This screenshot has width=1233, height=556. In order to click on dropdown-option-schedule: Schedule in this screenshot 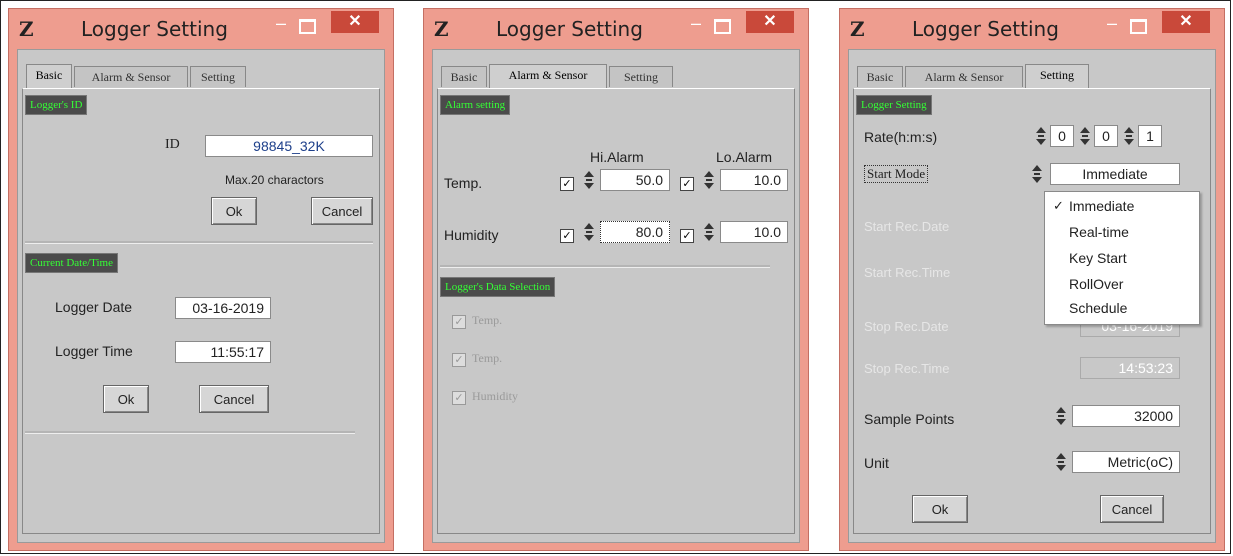, I will do `click(1098, 308)`.